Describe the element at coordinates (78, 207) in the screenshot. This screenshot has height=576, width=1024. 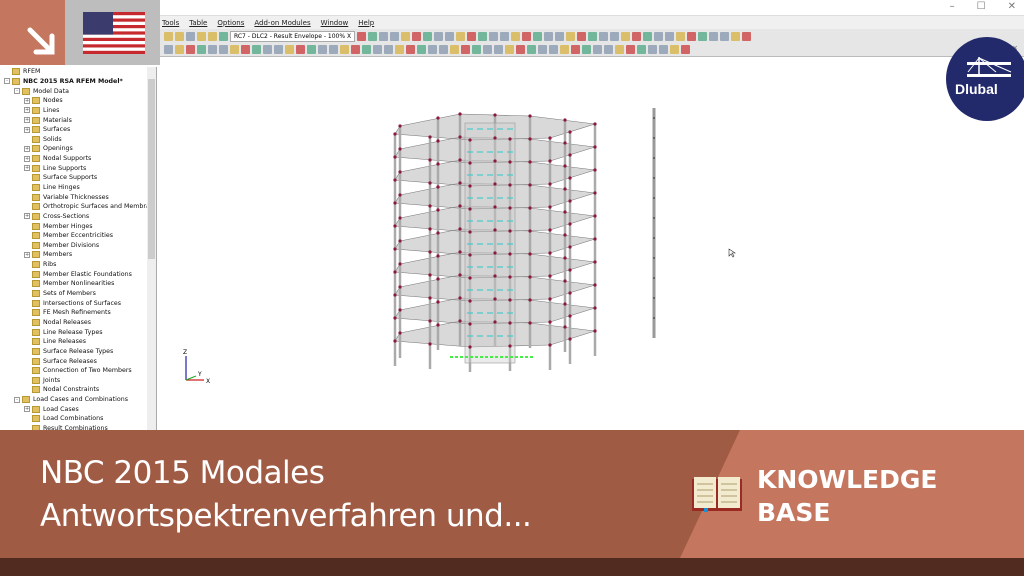
I see `tree-item: Orthotropic Surfaces and Membra` at that location.